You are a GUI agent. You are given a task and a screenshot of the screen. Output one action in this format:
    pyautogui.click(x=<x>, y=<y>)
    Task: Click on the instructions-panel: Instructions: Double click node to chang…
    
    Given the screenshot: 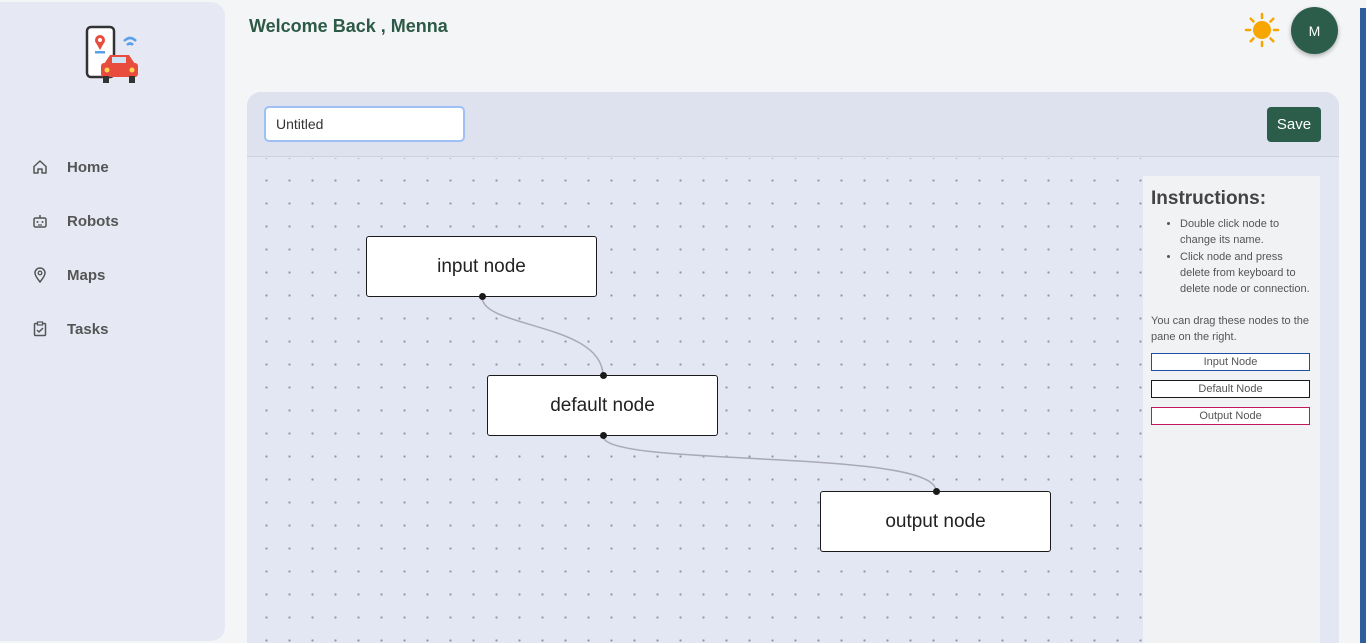 What is the action you would take?
    pyautogui.click(x=1231, y=409)
    